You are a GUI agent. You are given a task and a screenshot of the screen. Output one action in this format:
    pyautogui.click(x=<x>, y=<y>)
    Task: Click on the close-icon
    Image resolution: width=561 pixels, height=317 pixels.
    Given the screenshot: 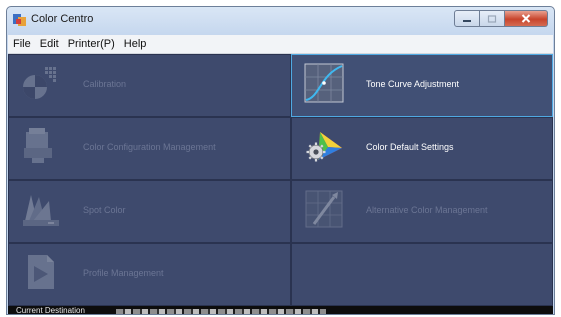 What is the action you would take?
    pyautogui.click(x=526, y=18)
    